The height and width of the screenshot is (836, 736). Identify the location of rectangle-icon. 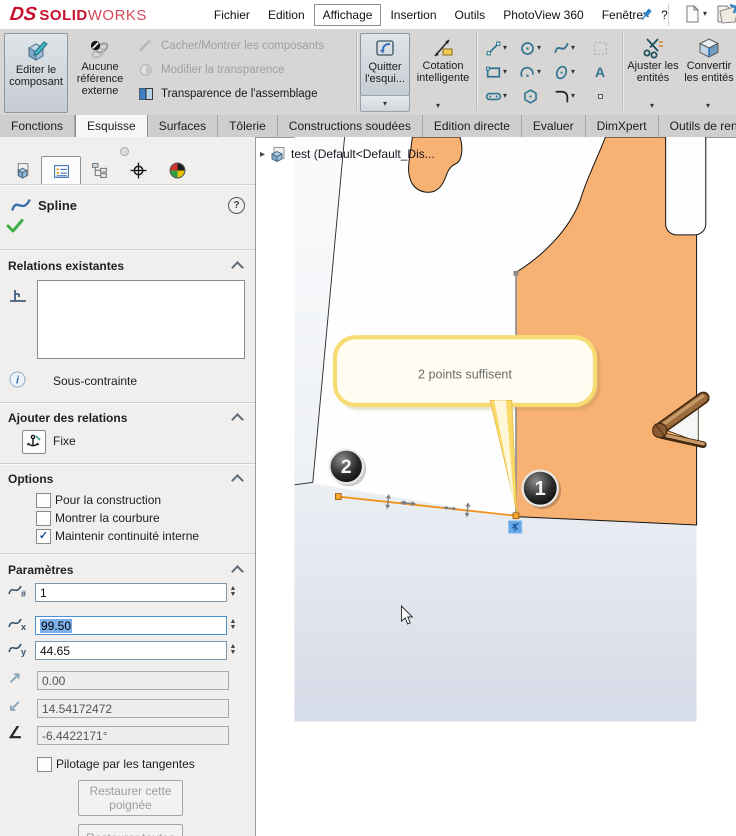
(493, 72).